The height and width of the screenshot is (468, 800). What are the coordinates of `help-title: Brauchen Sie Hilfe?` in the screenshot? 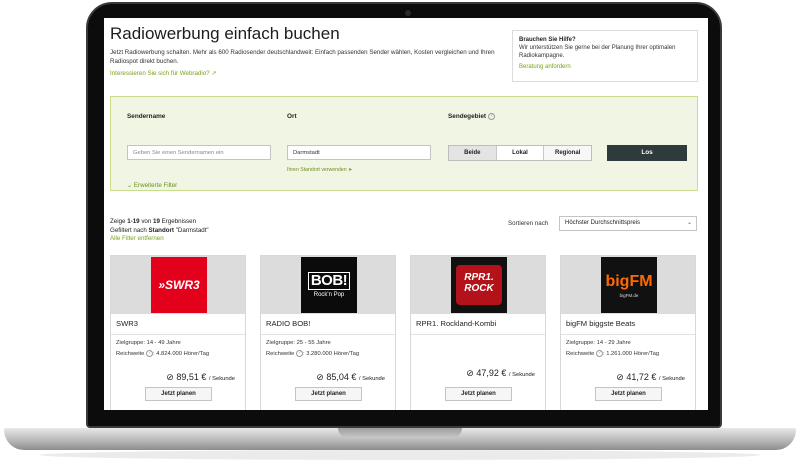 It's located at (547, 40).